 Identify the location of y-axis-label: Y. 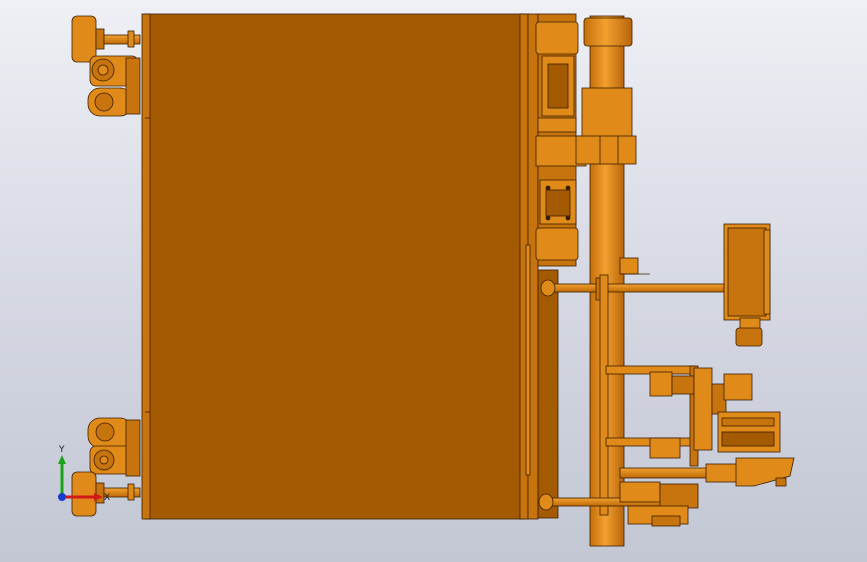
(61, 450).